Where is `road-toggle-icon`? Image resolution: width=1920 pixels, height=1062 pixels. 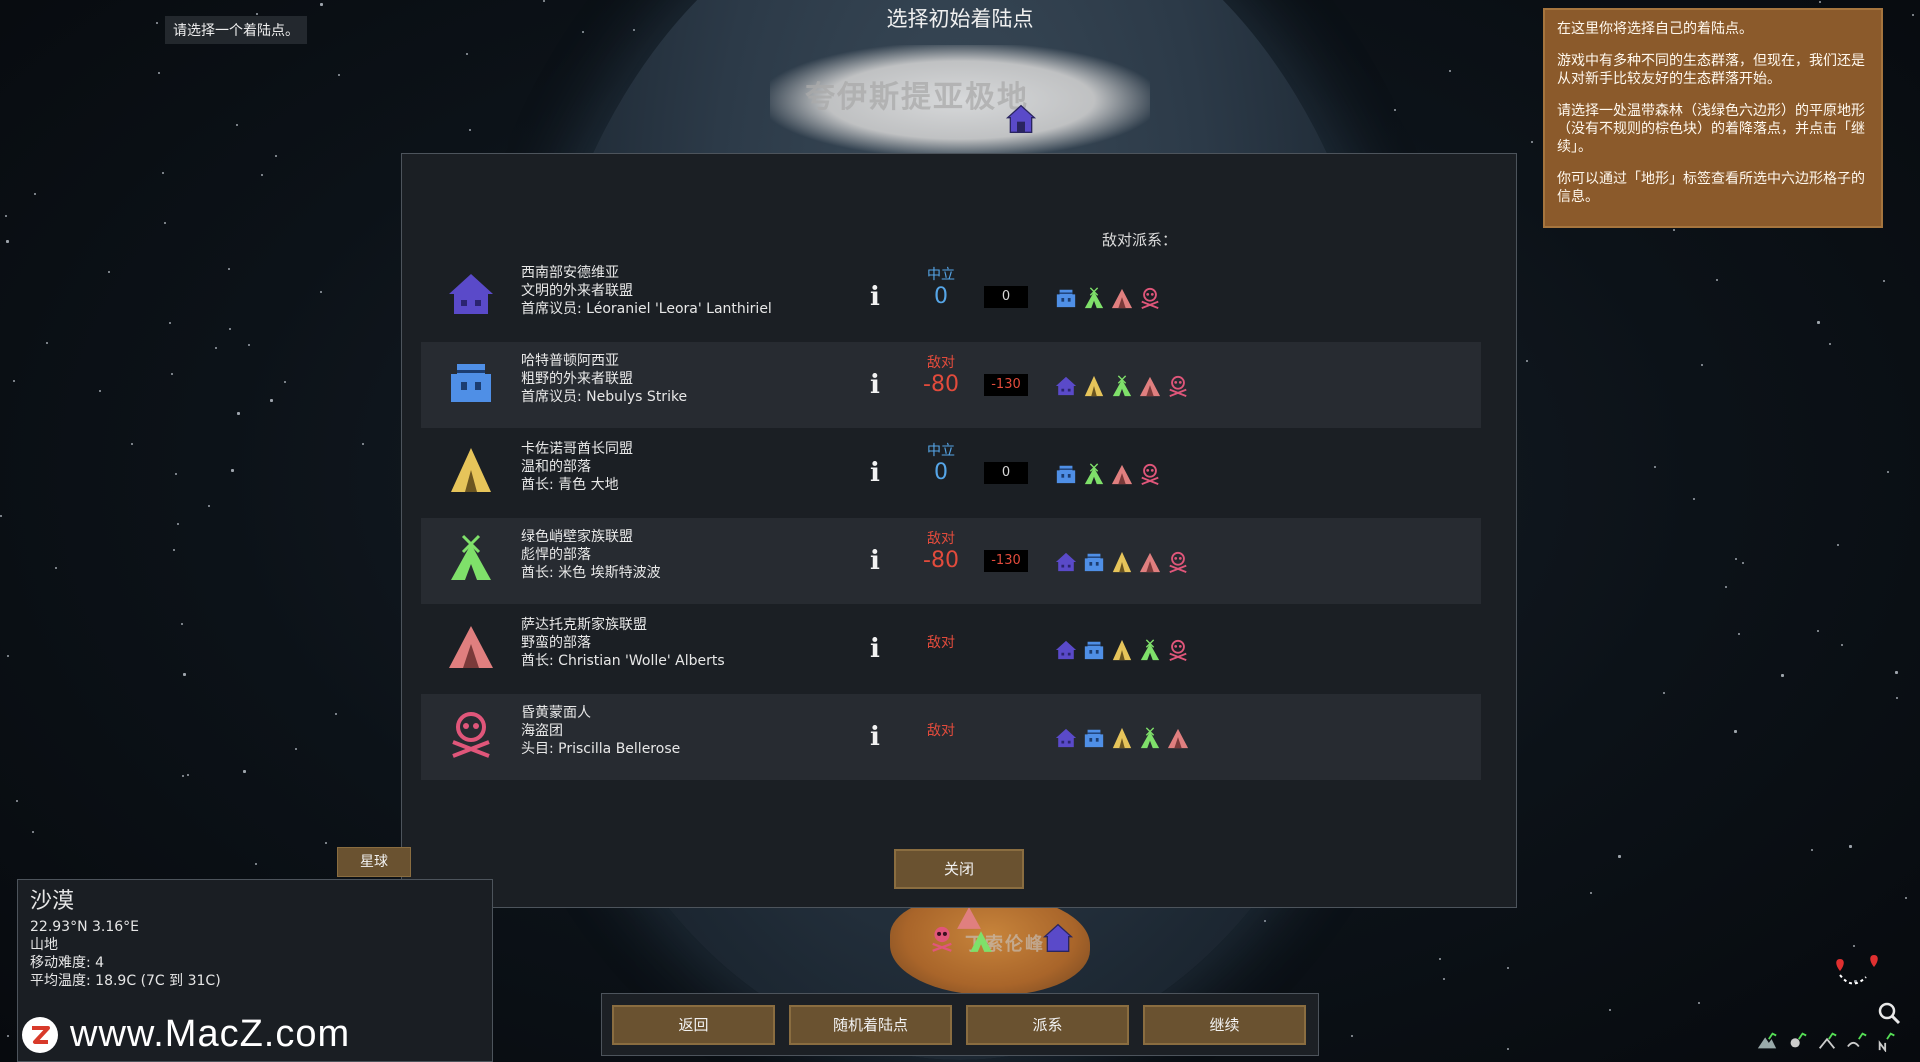
road-toggle-icon is located at coordinates (1827, 1041).